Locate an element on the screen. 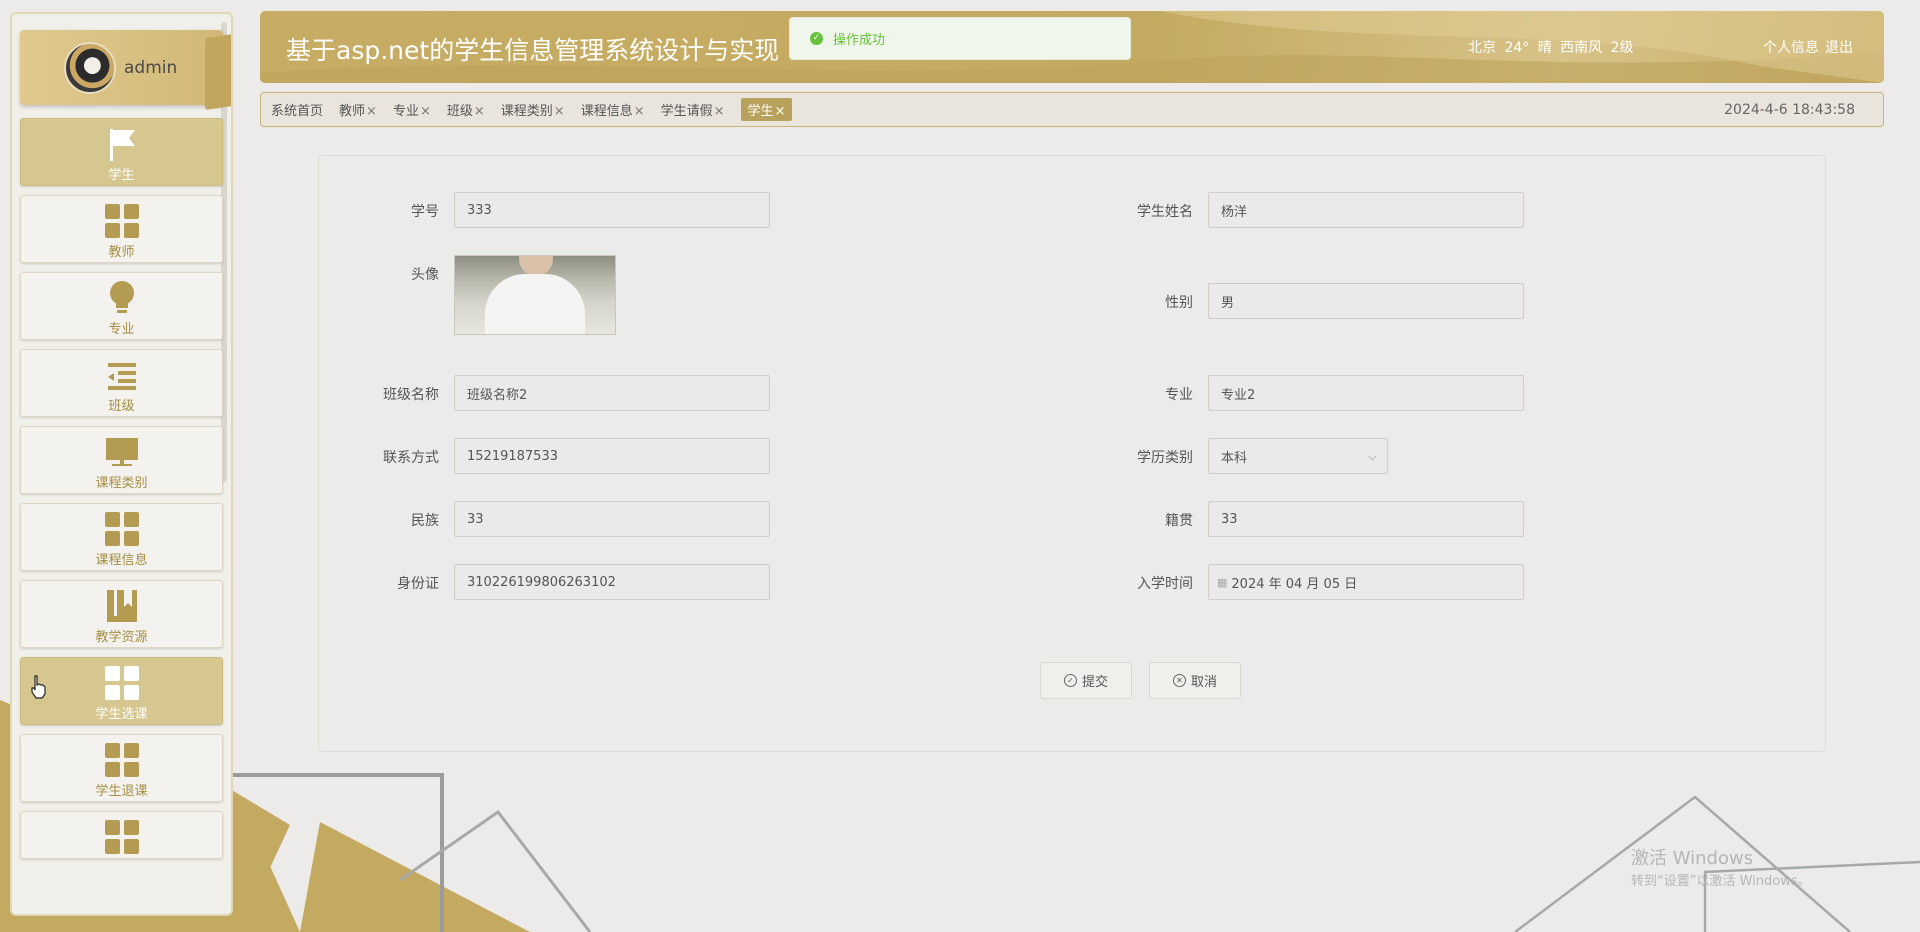  profile-link: 个人信息 is located at coordinates (1791, 48).